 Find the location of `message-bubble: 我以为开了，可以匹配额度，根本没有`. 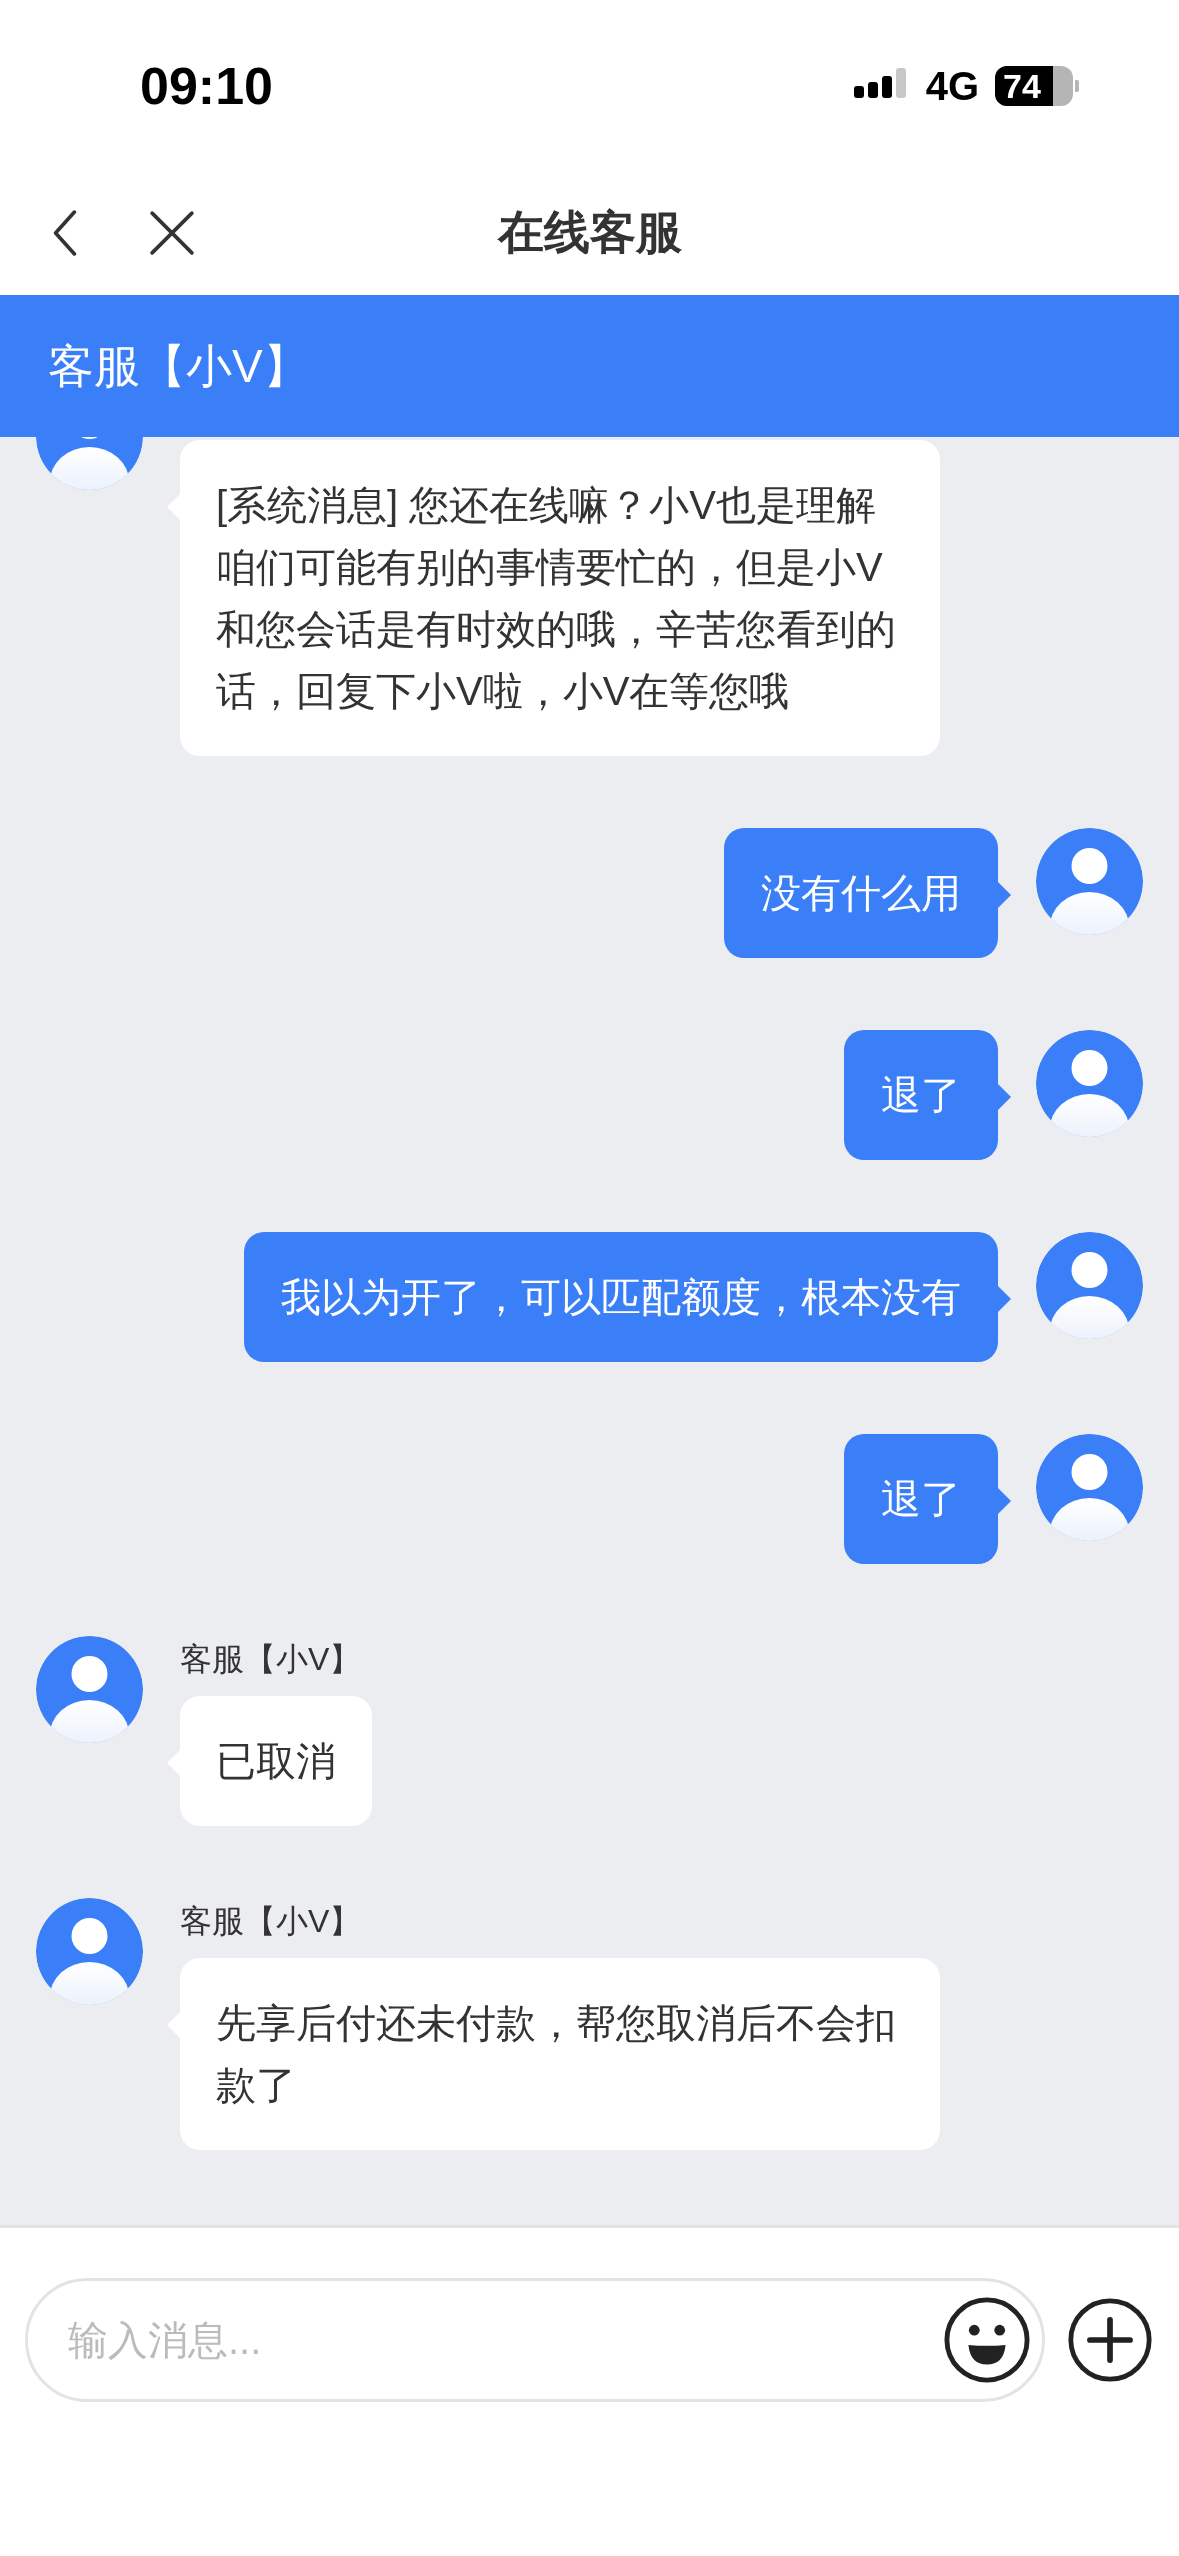

message-bubble: 我以为开了，可以匹配额度，根本没有 is located at coordinates (621, 1297).